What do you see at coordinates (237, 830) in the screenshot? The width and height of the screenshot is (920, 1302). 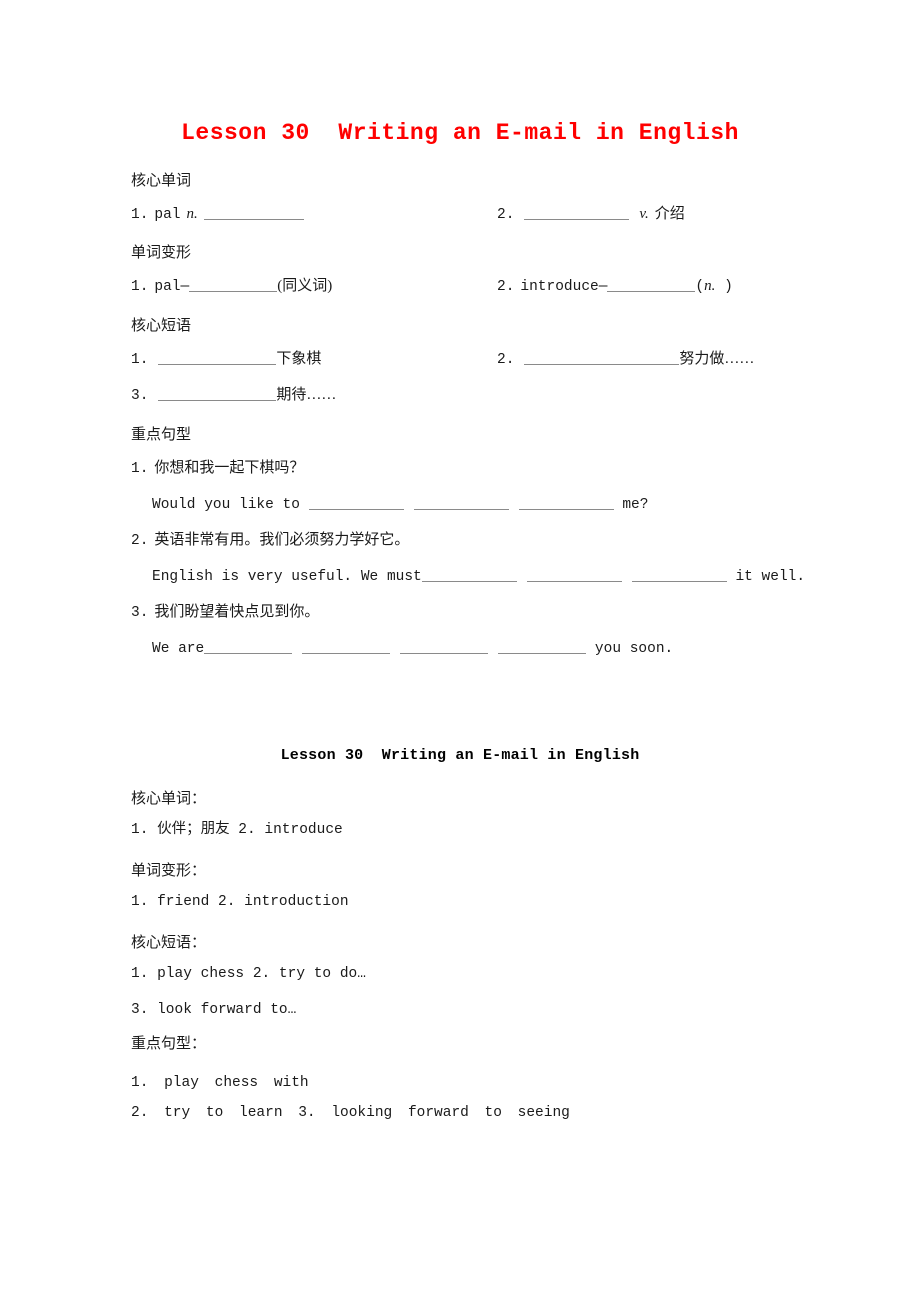 I see `answer-line-core-words: 1. 伙伴；朋友 2. introduce` at bounding box center [237, 830].